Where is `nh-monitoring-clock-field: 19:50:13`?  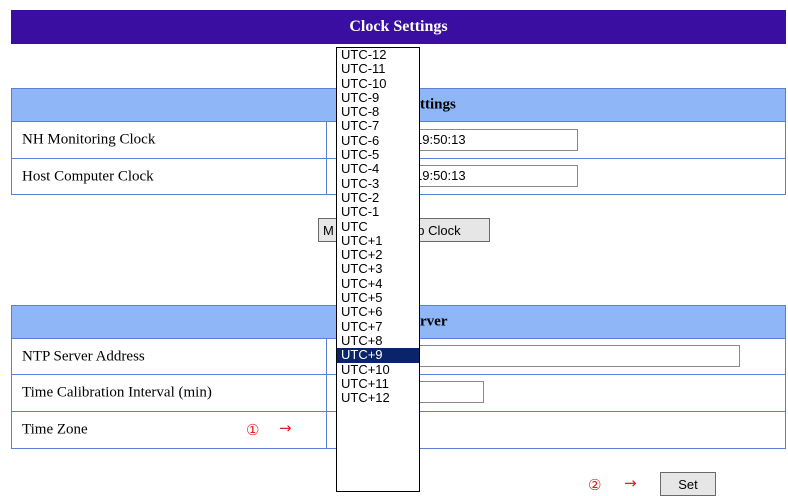 nh-monitoring-clock-field: 19:50:13 is located at coordinates (494, 140).